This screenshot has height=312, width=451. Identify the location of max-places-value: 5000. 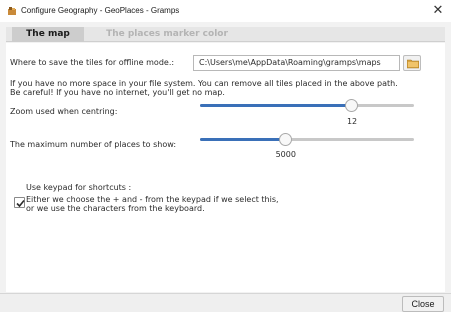
(285, 154).